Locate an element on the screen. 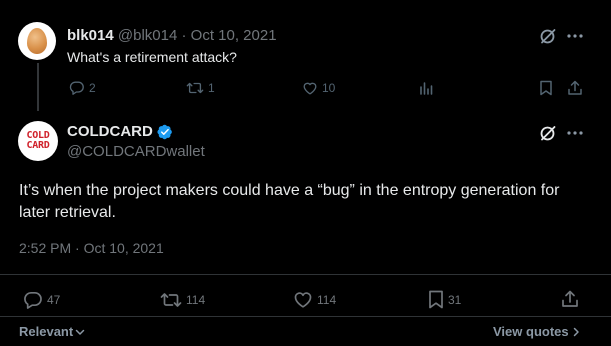  retweet-button: 114 is located at coordinates (182, 300).